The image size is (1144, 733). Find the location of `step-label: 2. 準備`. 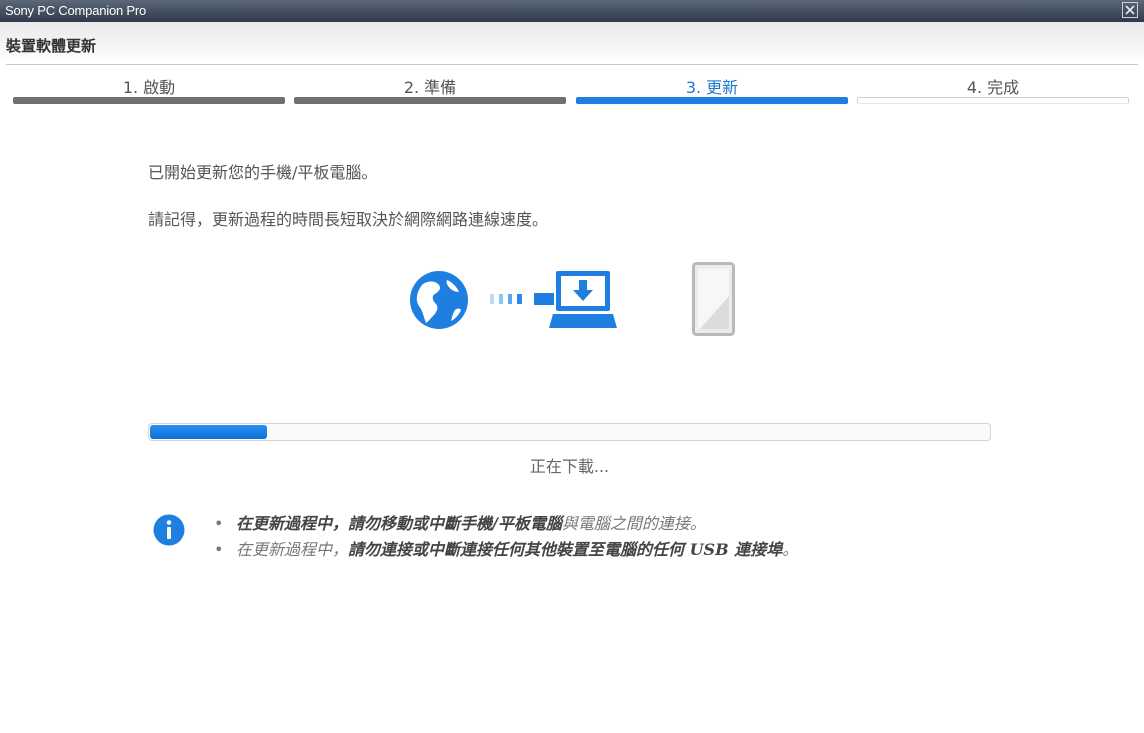

step-label: 2. 準備 is located at coordinates (430, 87).